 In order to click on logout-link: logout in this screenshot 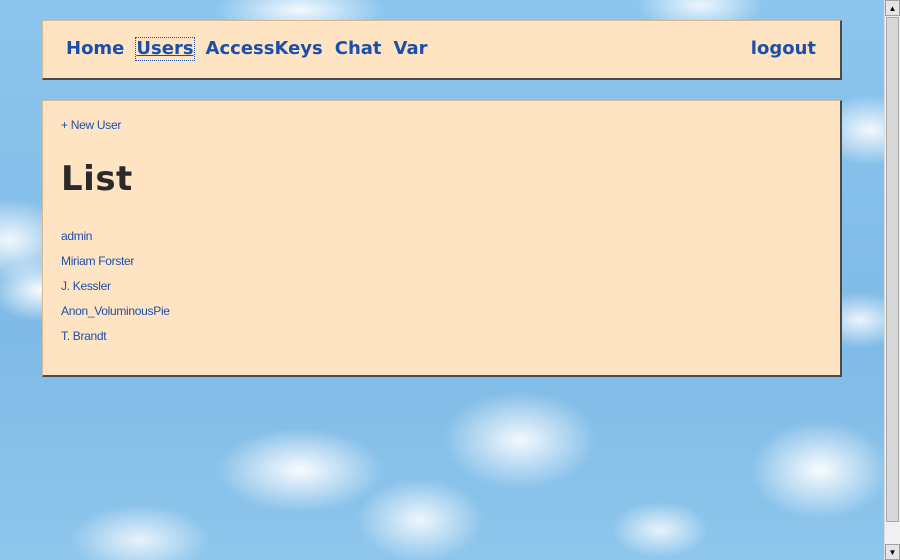, I will do `click(783, 49)`.